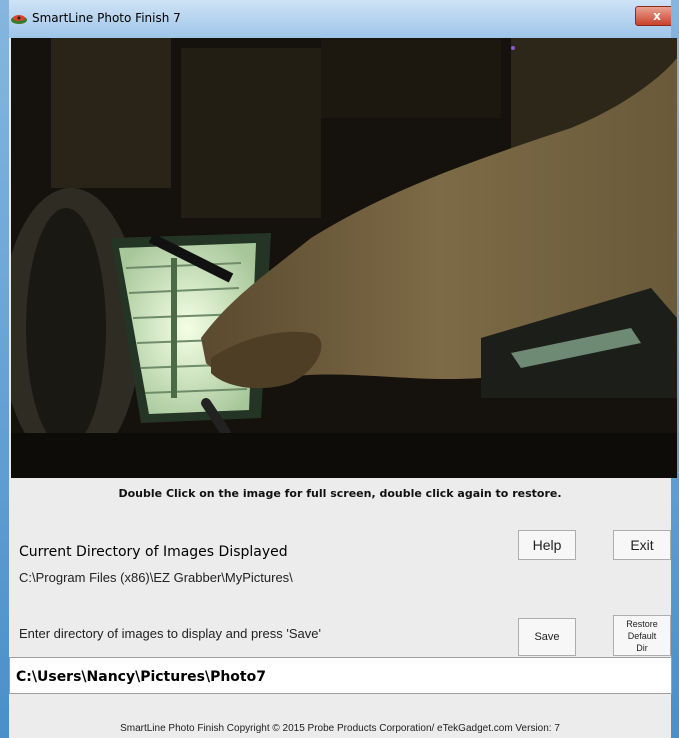 This screenshot has height=738, width=679. I want to click on app-logo-icon, so click(19, 19).